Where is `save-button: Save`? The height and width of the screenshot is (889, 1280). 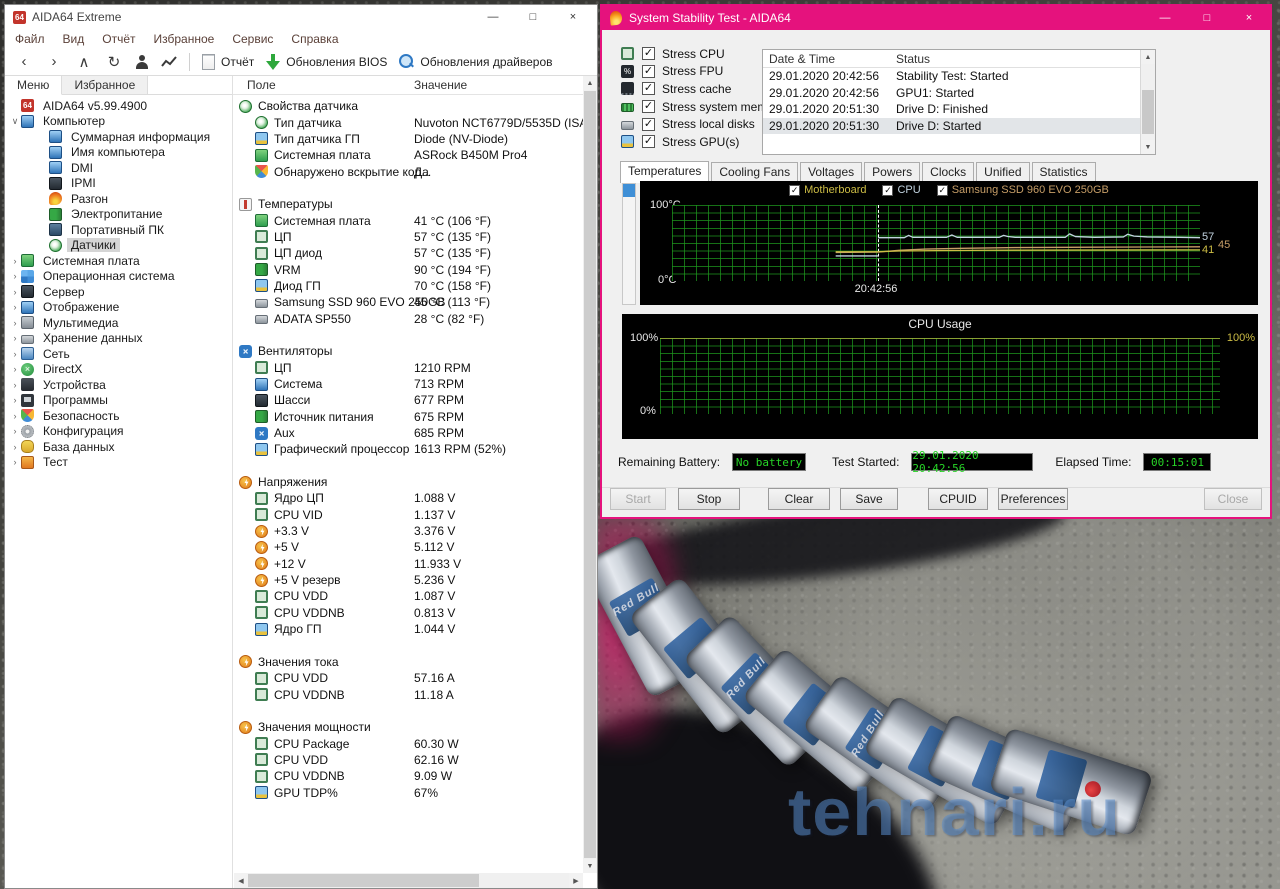 save-button: Save is located at coordinates (869, 499).